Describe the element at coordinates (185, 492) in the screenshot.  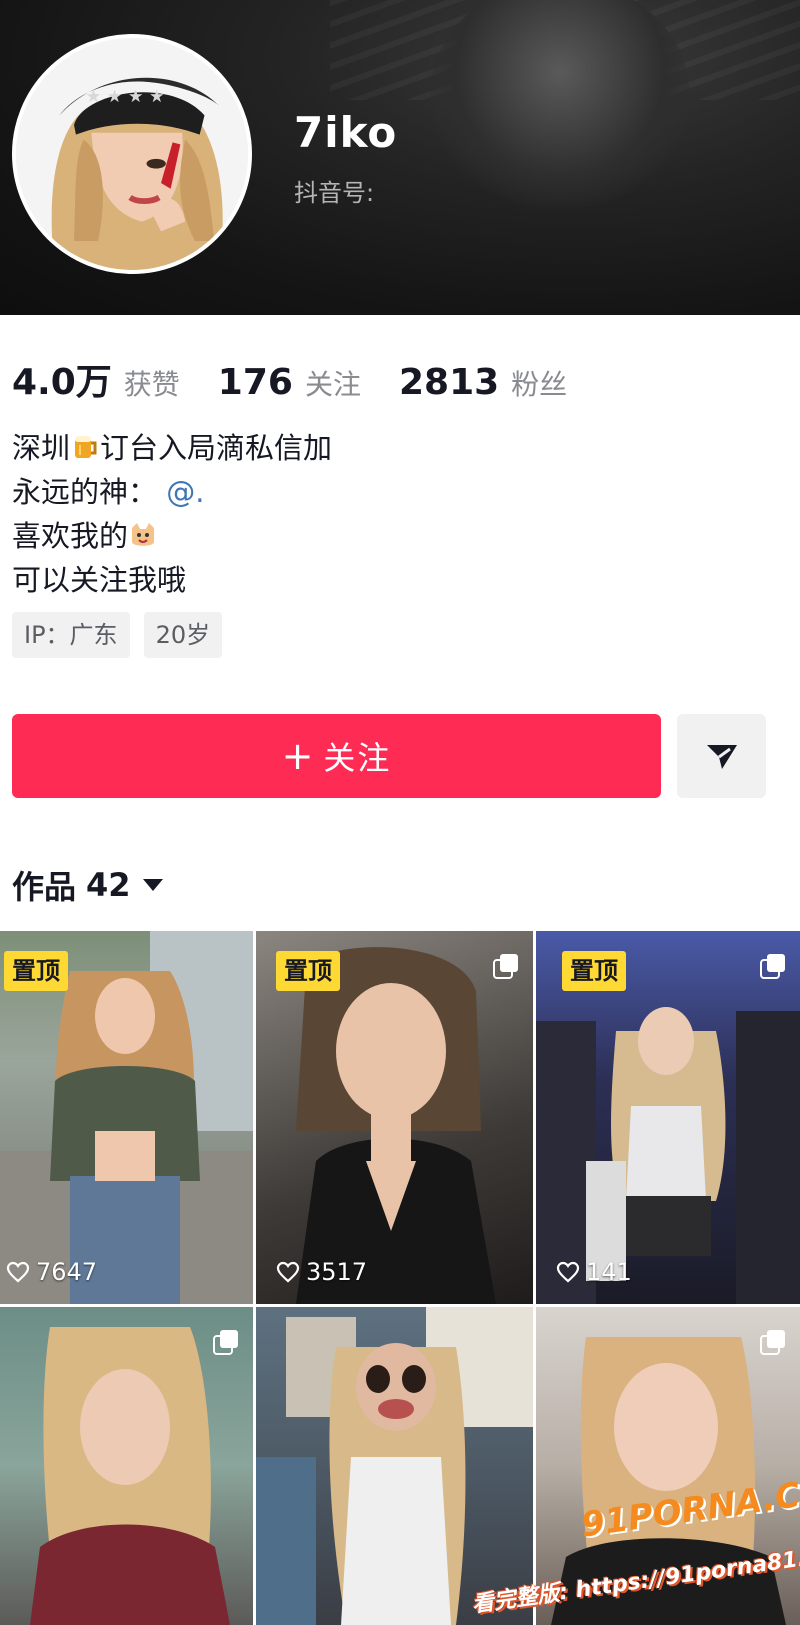
I see `mention-link: @.` at that location.